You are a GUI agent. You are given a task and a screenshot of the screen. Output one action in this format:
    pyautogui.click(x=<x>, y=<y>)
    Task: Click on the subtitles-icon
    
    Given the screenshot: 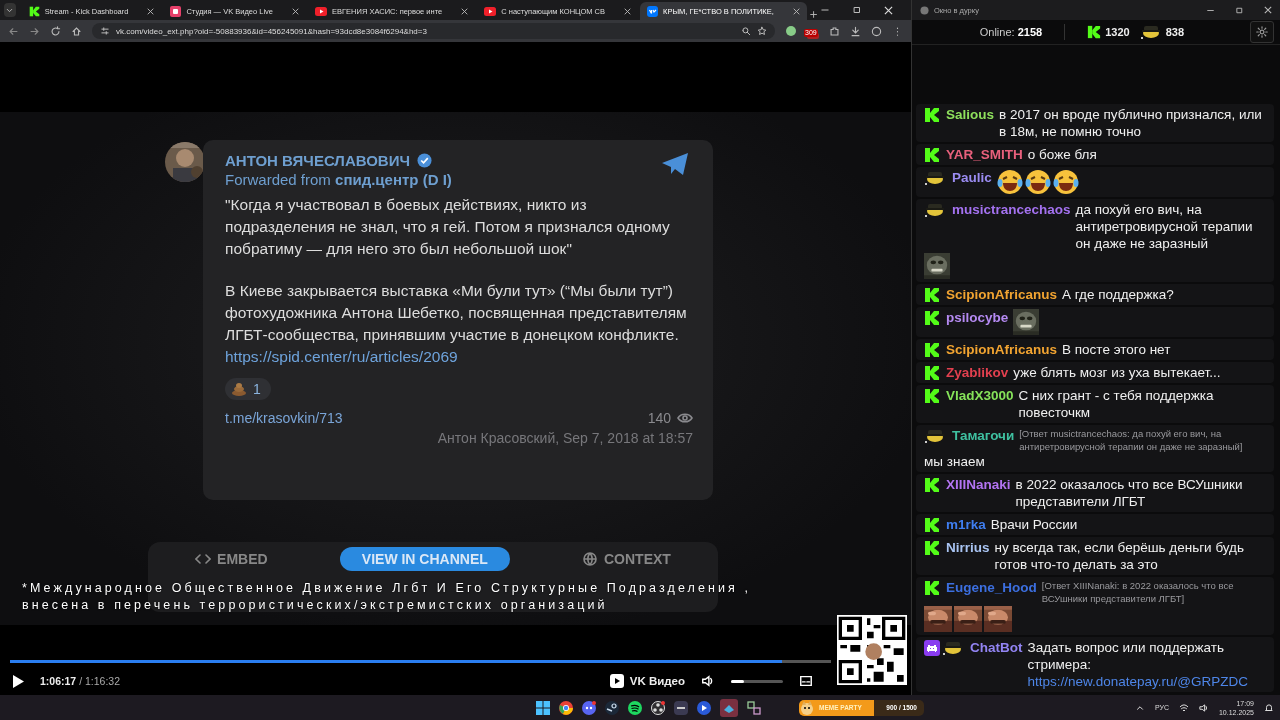 What is the action you would take?
    pyautogui.click(x=806, y=681)
    